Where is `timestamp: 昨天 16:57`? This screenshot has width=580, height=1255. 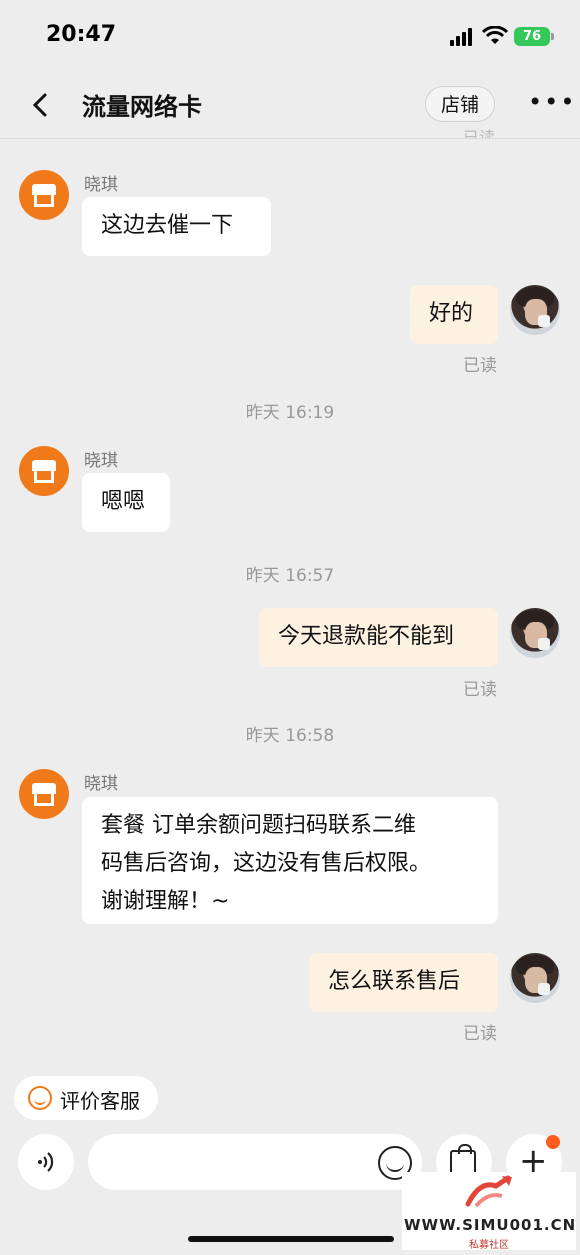
timestamp: 昨天 16:57 is located at coordinates (290, 576).